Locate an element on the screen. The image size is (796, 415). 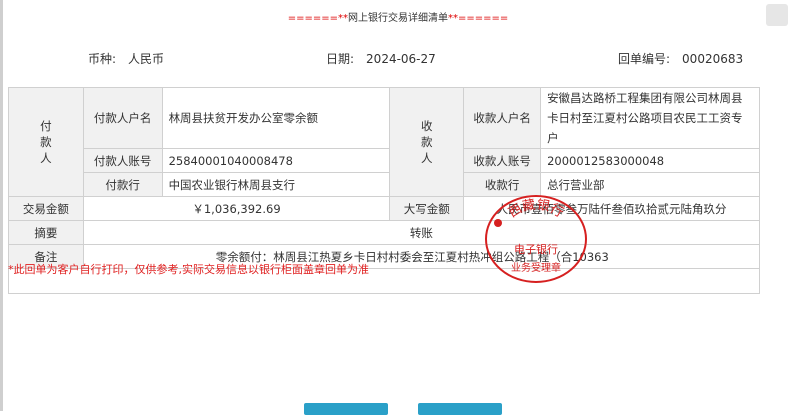
svg-text: 西藏银行 is located at coordinates (536, 209).